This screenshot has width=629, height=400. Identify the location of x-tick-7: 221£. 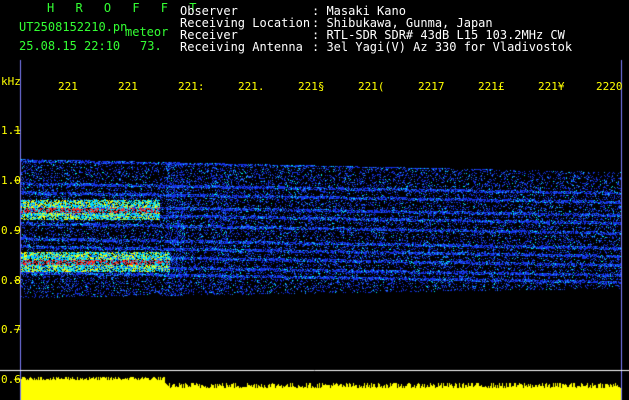
(491, 86).